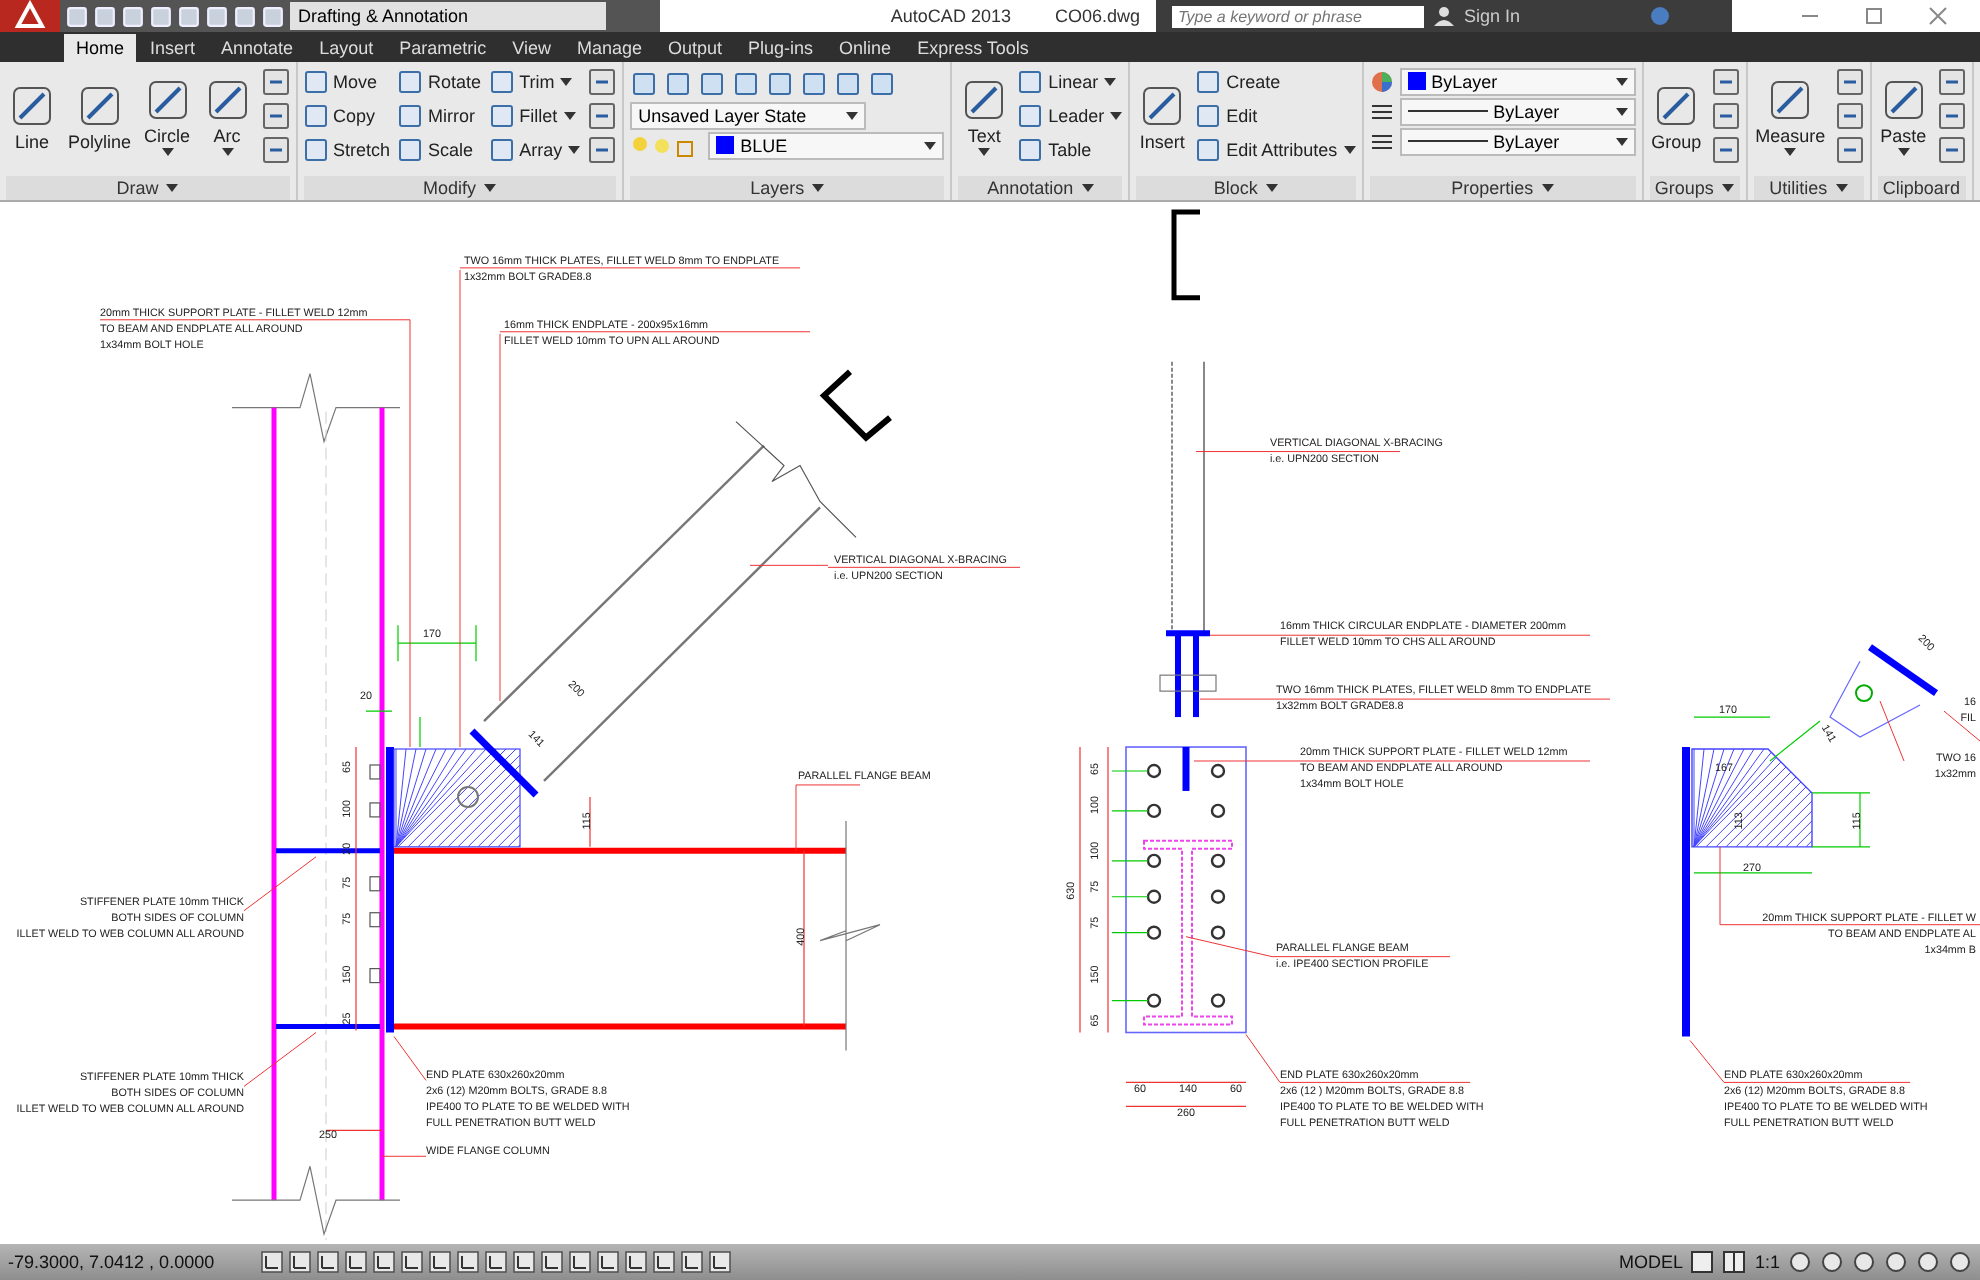 The height and width of the screenshot is (1280, 1980). I want to click on panel-title: Layers, so click(787, 188).